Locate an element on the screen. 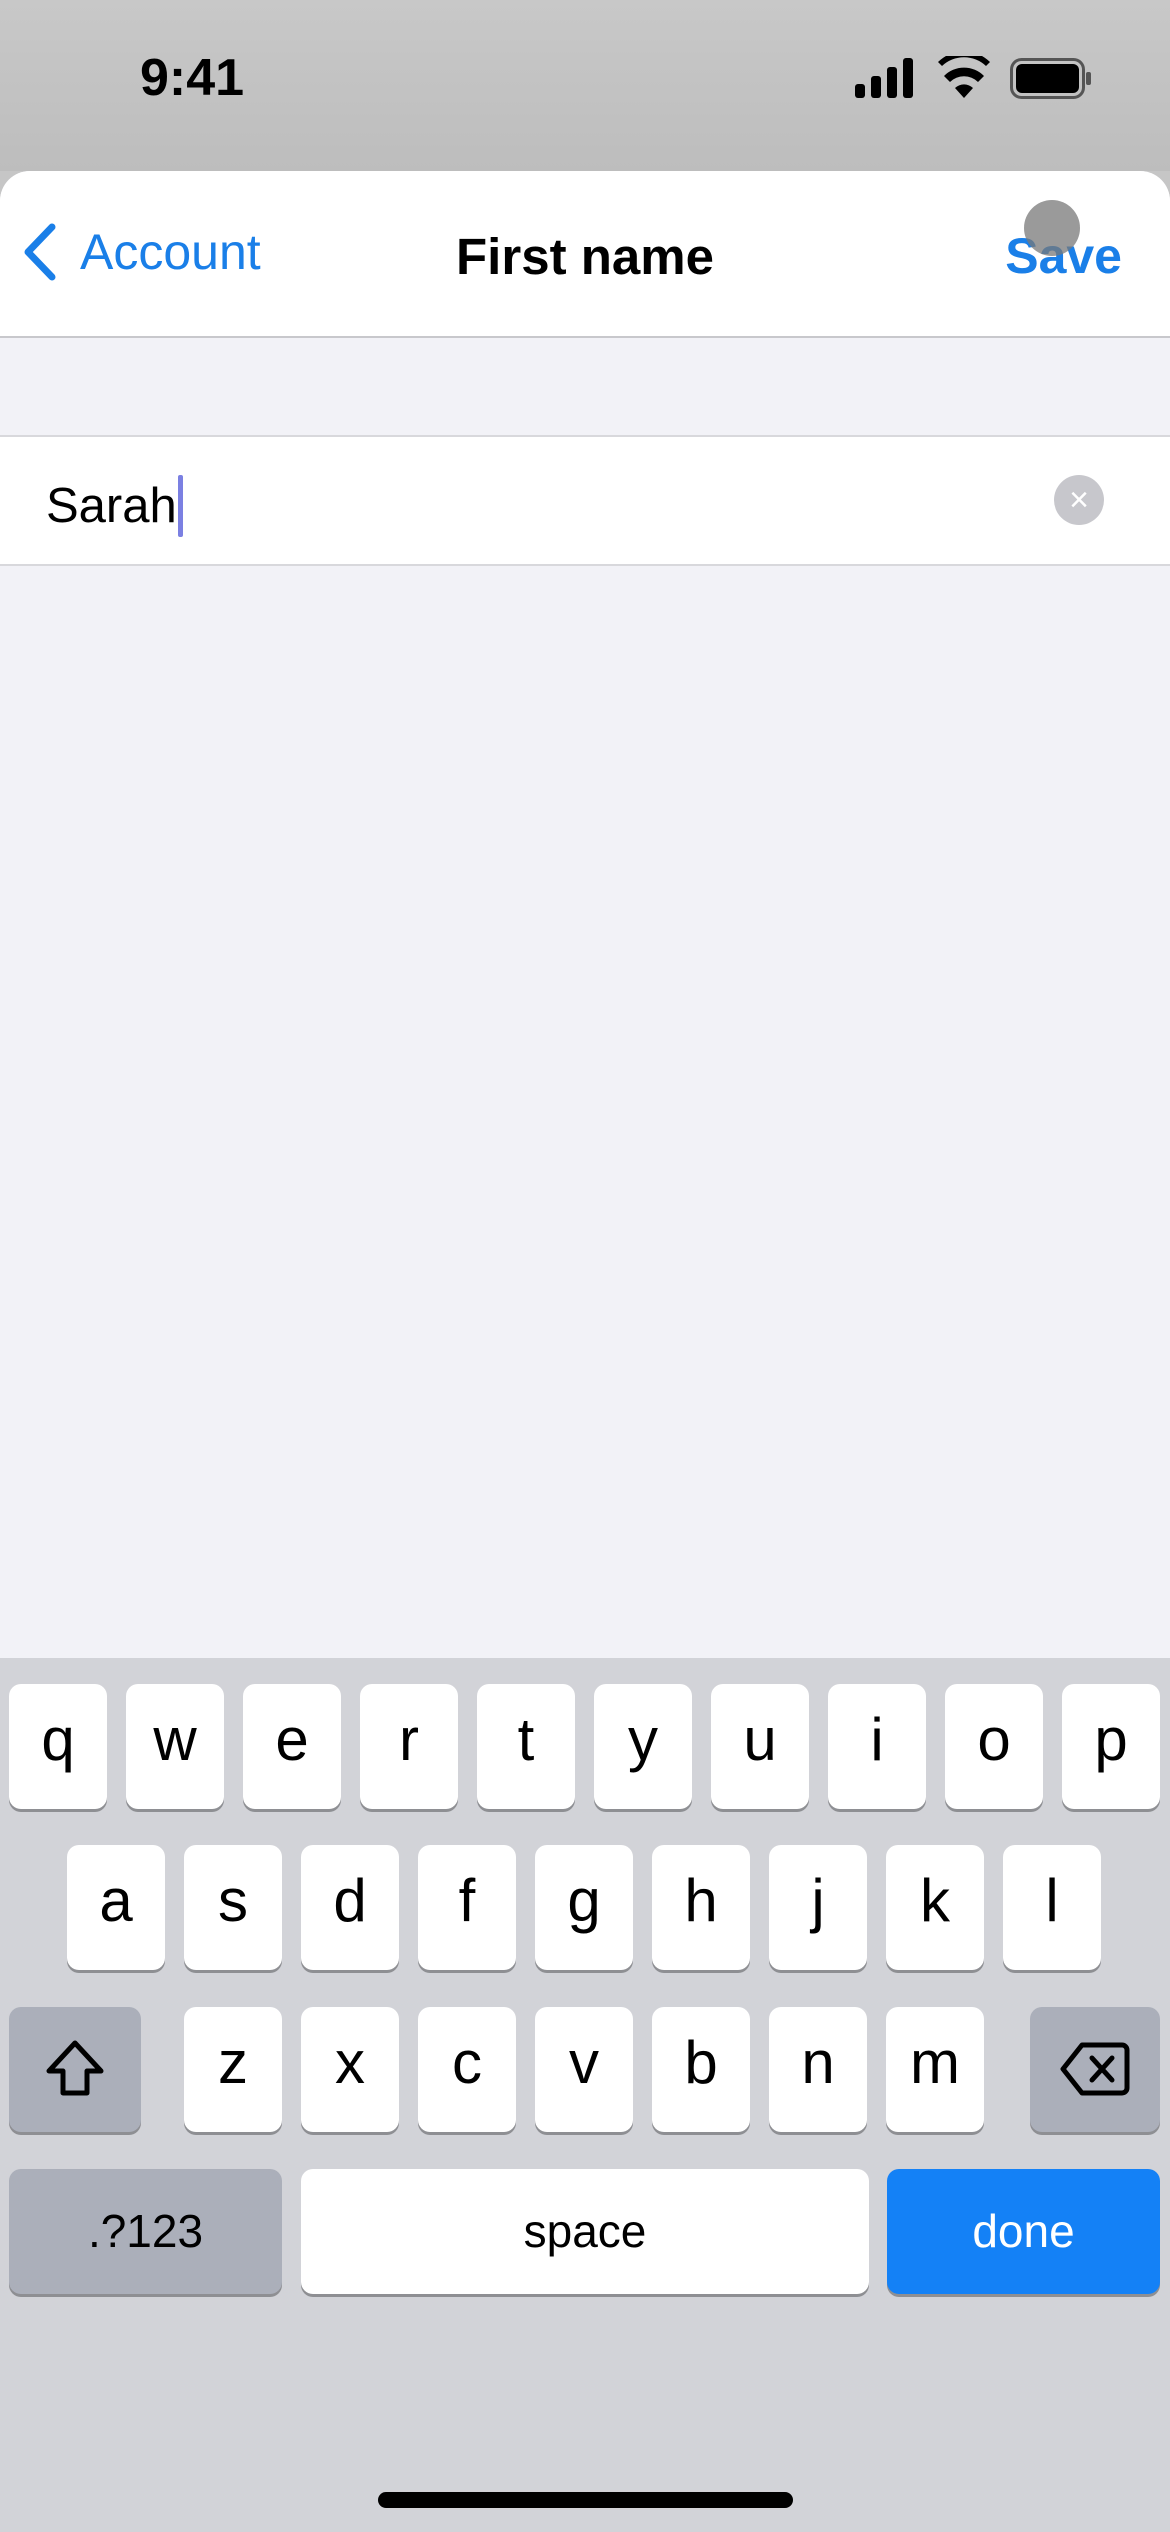  key-j: j is located at coordinates (818, 1907).